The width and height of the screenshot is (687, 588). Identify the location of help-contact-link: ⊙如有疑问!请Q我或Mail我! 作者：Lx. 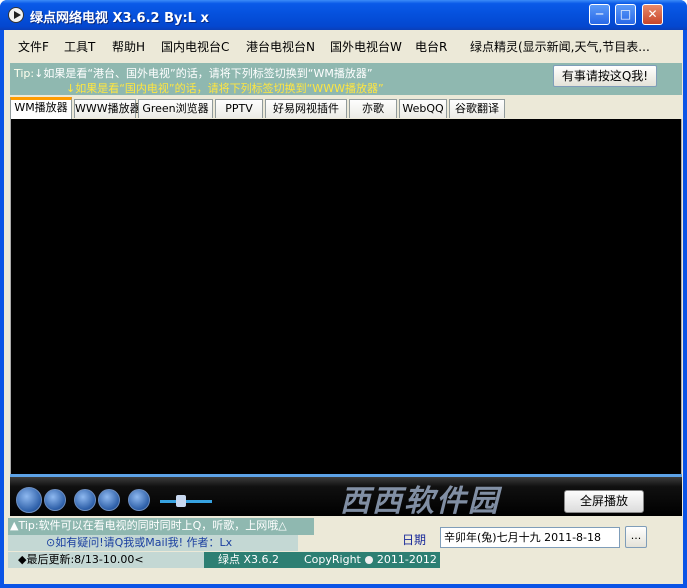
(153, 543).